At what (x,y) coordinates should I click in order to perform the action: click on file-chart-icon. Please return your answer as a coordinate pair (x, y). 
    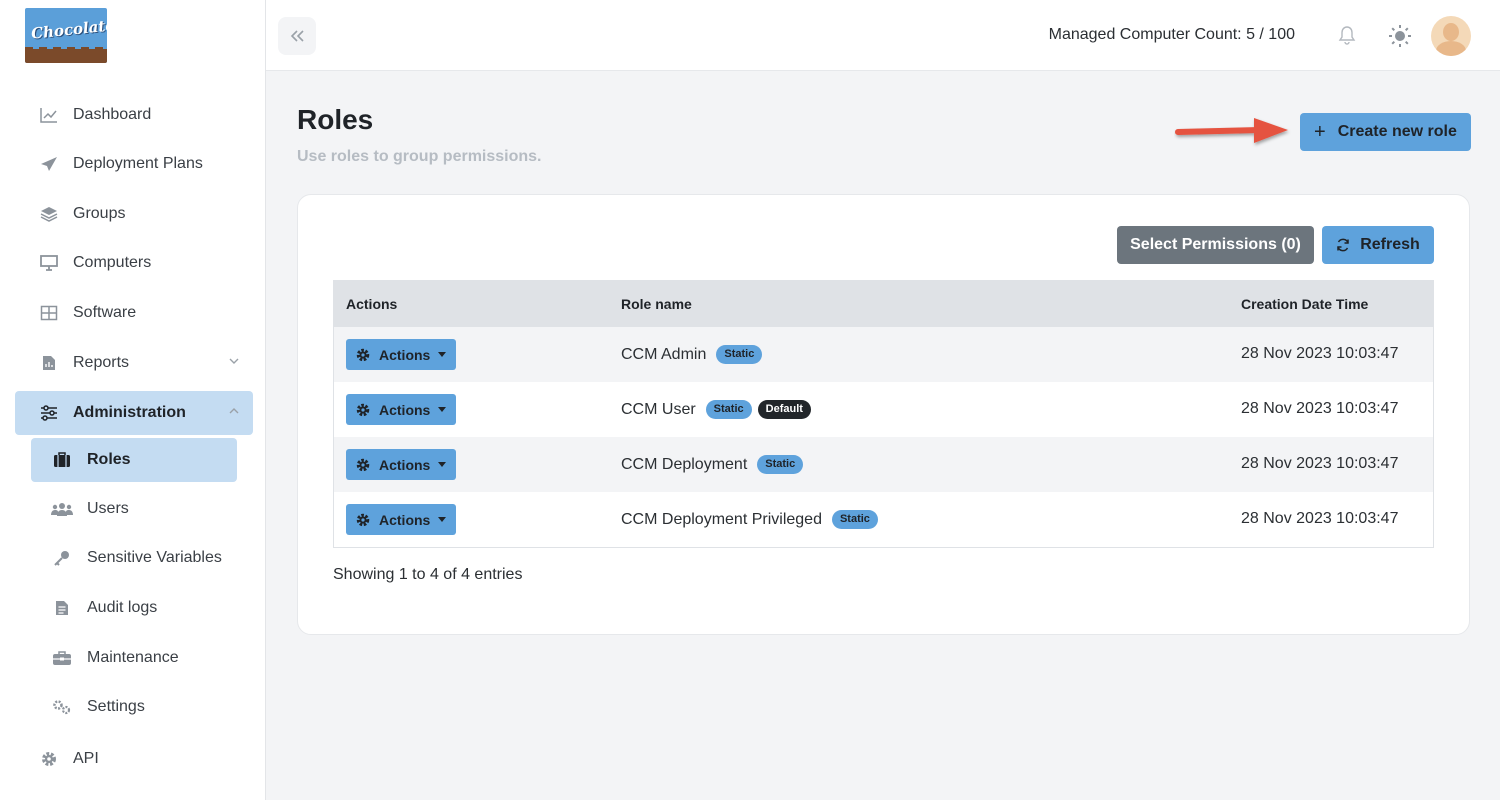
    Looking at the image, I should click on (49, 363).